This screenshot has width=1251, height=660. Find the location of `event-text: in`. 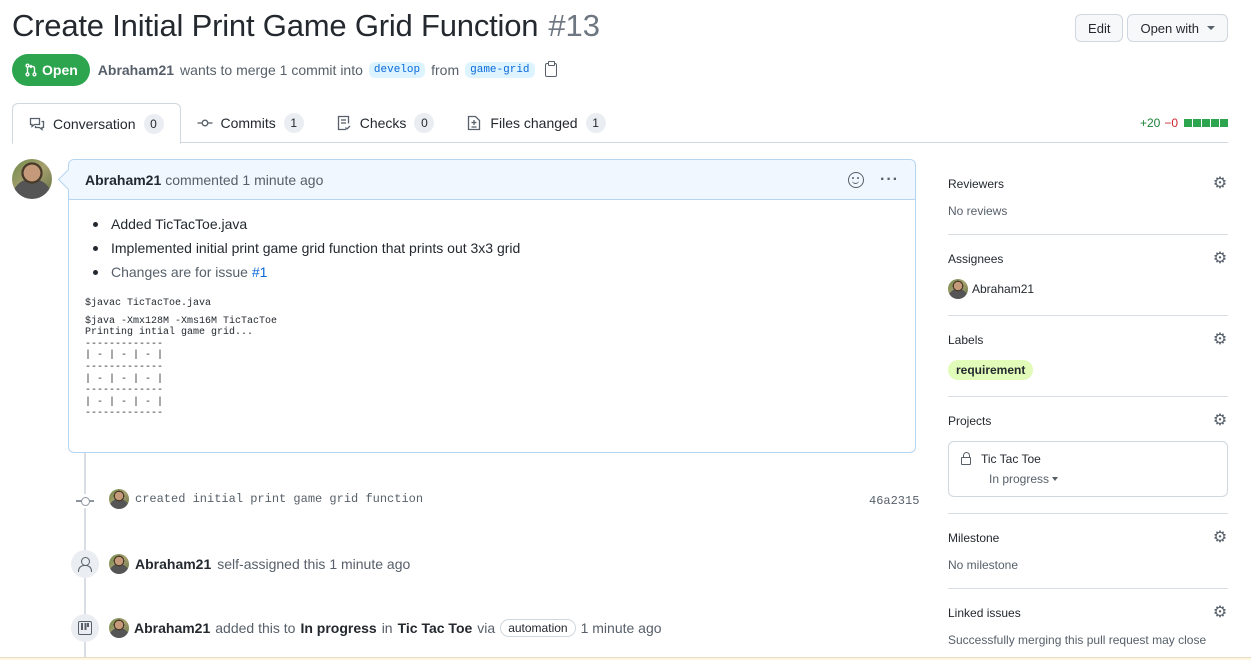

event-text: in is located at coordinates (387, 628).